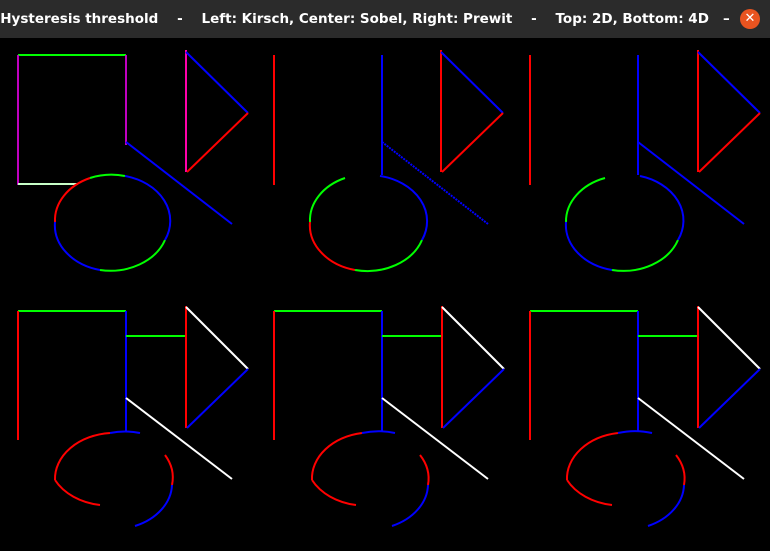 This screenshot has height=551, width=770. I want to click on panel-kirsch-4d, so click(133, 416).